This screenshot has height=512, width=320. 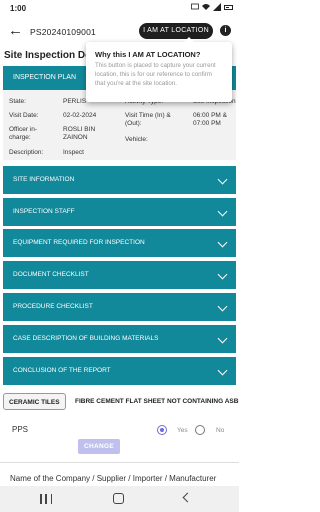 What do you see at coordinates (206, 7) in the screenshot?
I see `wifi-icon` at bounding box center [206, 7].